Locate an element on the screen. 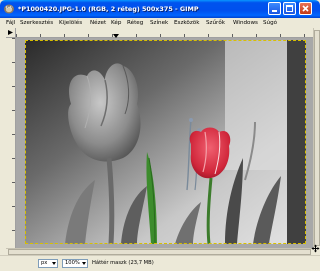 The width and height of the screenshot is (320, 271). menu-colors: Színek is located at coordinates (159, 23).